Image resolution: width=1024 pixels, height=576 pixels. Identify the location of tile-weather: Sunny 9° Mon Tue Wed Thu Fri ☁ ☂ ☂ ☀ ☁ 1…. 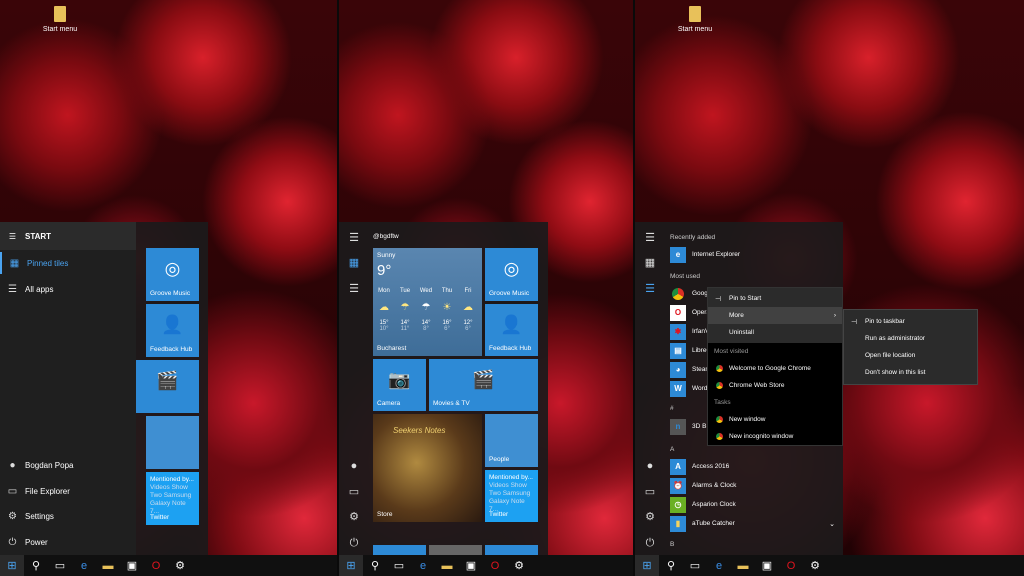
(427, 302).